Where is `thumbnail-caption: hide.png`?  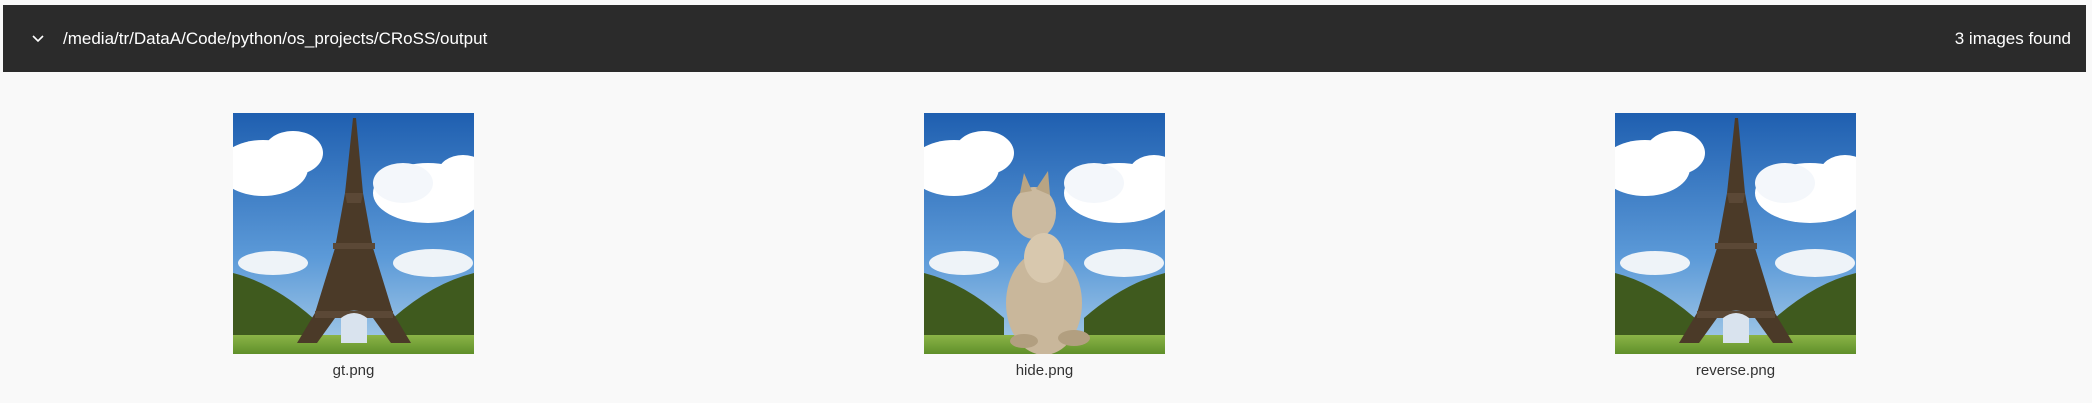 thumbnail-caption: hide.png is located at coordinates (1044, 370).